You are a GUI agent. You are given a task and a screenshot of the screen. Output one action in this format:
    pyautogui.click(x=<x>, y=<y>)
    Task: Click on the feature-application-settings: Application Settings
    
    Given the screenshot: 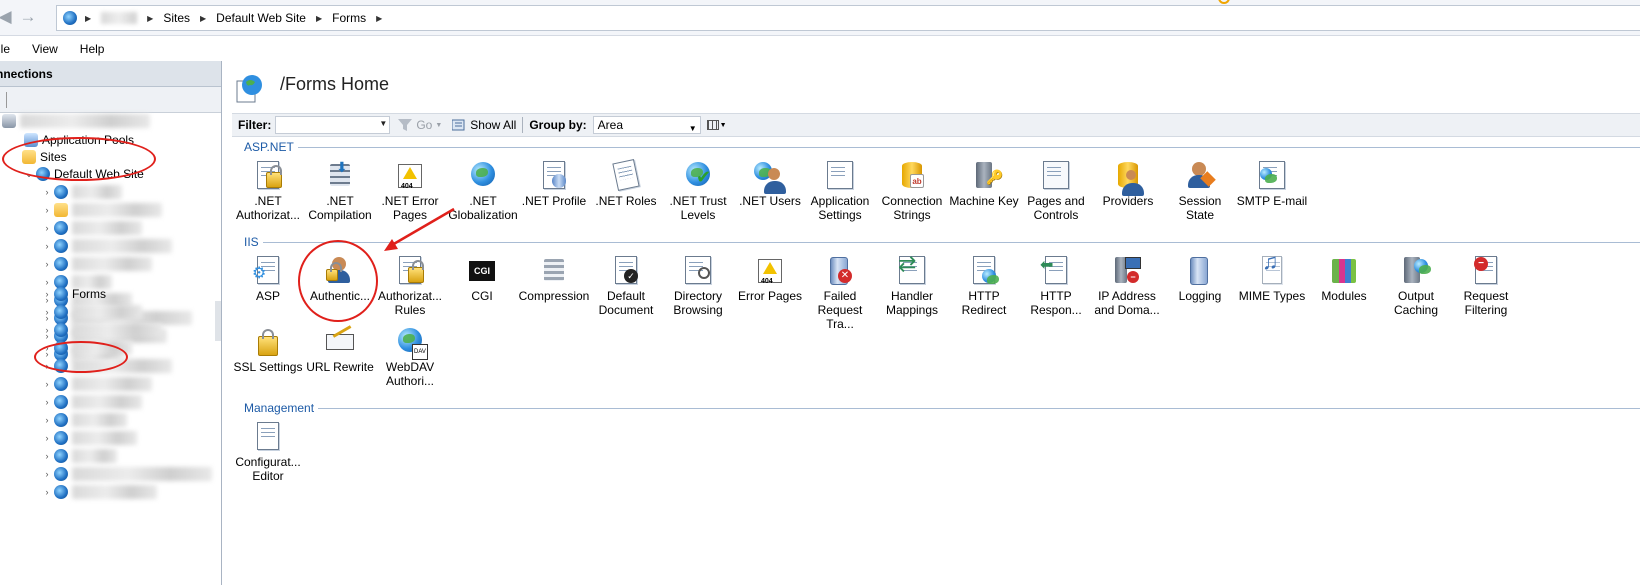 What is the action you would take?
    pyautogui.click(x=840, y=191)
    